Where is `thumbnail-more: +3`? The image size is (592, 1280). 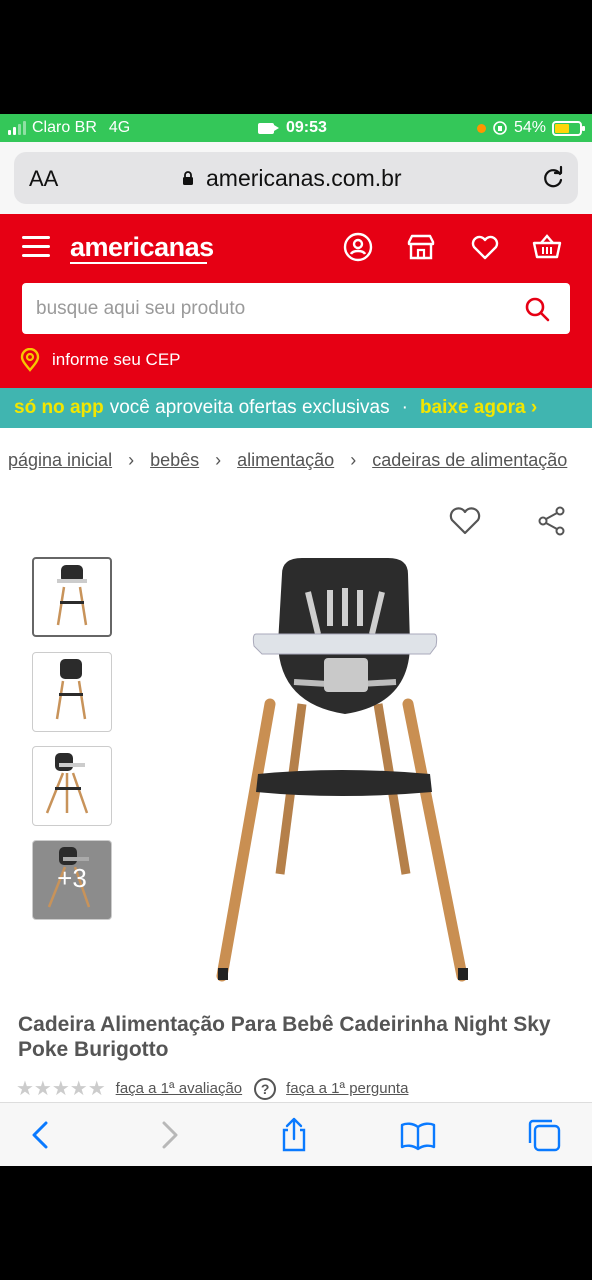
thumbnail-more: +3 is located at coordinates (72, 880).